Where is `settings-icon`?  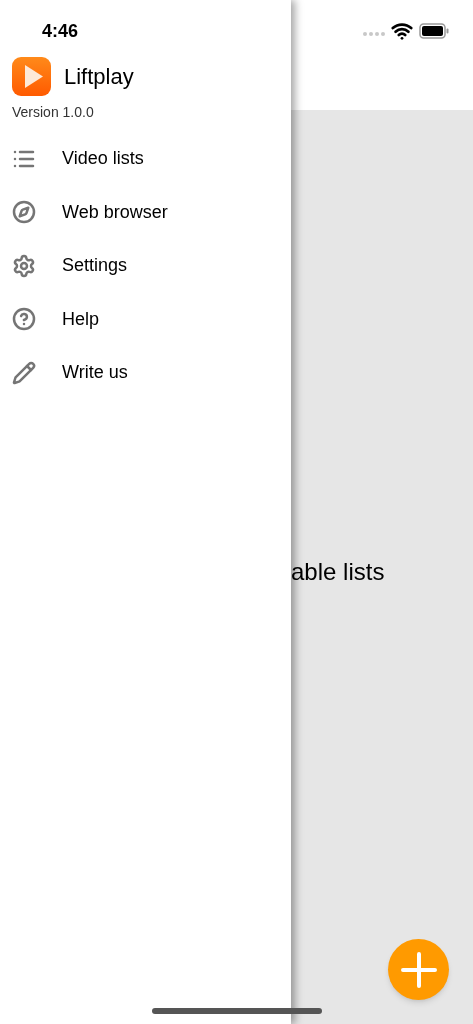 settings-icon is located at coordinates (24, 265).